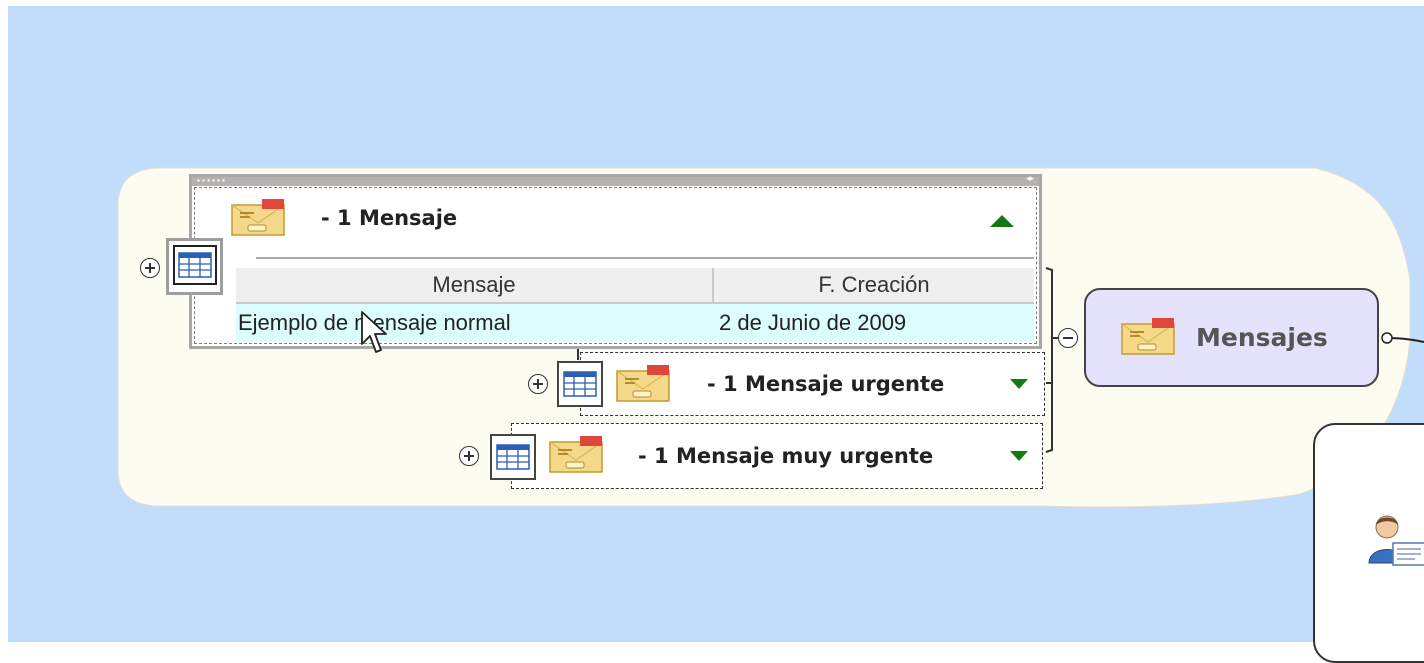  What do you see at coordinates (615, 180) in the screenshot?
I see `topic-drag-handle: ◂▸` at bounding box center [615, 180].